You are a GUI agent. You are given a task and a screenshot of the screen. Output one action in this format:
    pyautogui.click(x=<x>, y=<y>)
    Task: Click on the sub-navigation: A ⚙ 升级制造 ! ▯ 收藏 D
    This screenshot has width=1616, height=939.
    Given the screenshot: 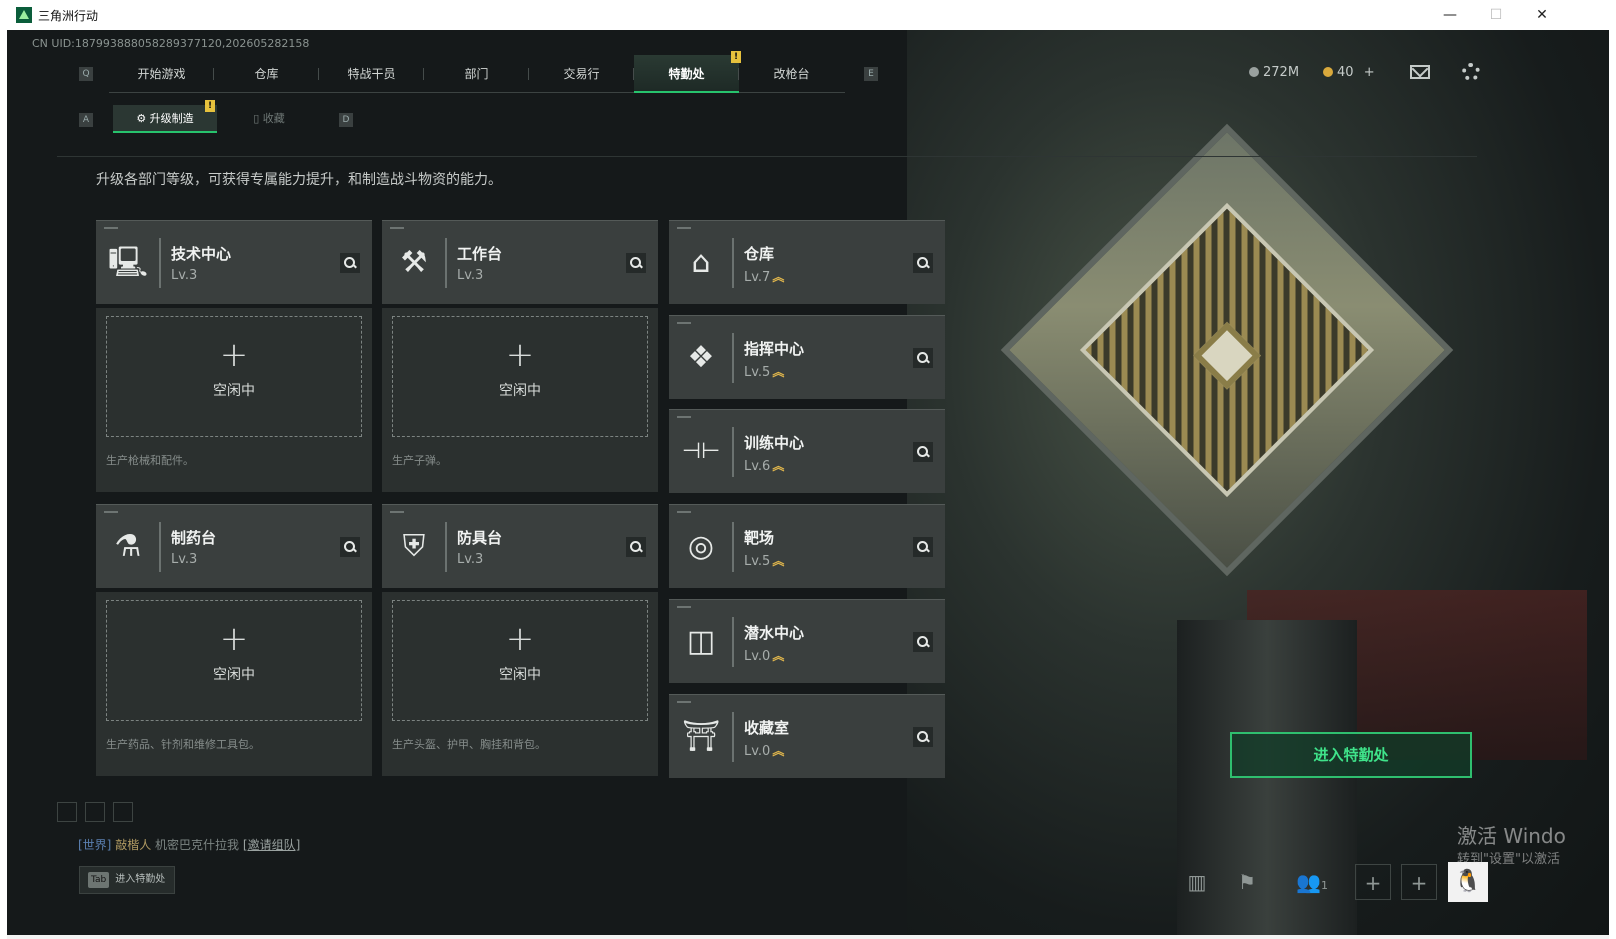 What is the action you would take?
    pyautogui.click(x=227, y=117)
    